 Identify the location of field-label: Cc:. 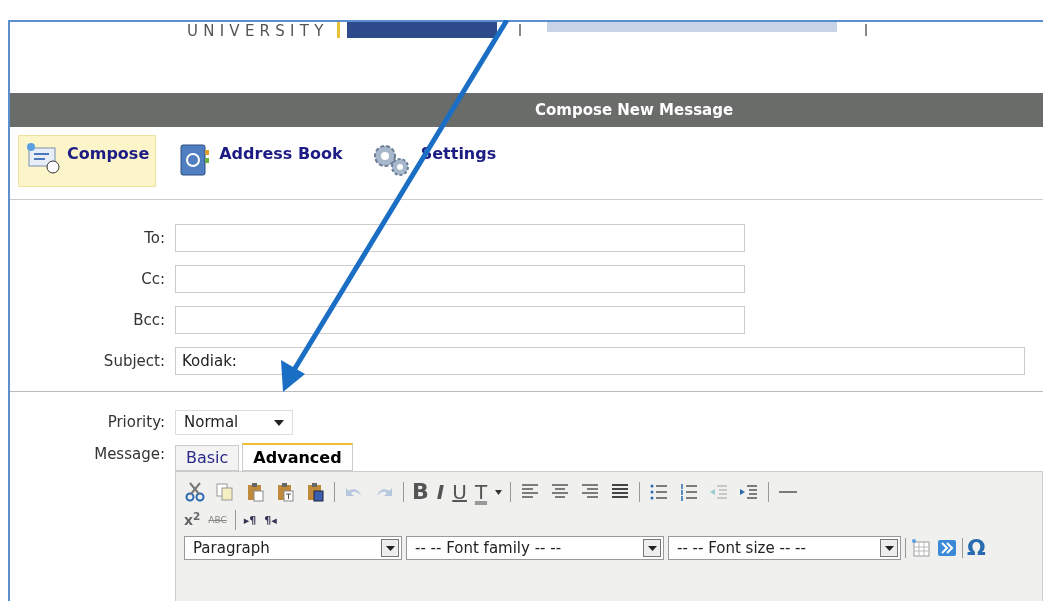
(152, 279).